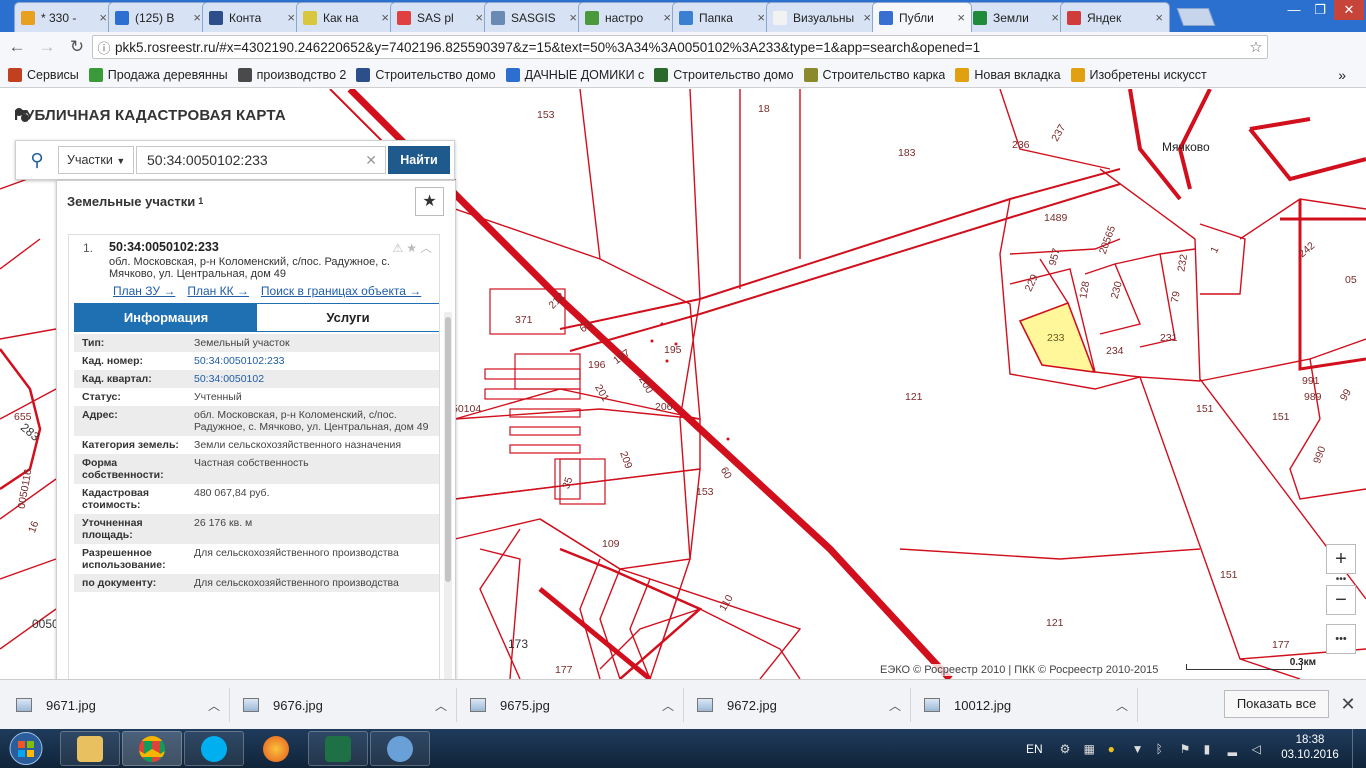 The image size is (1366, 770). Describe the element at coordinates (346, 17) in the screenshot. I see `browser-tab: Как на ×` at that location.